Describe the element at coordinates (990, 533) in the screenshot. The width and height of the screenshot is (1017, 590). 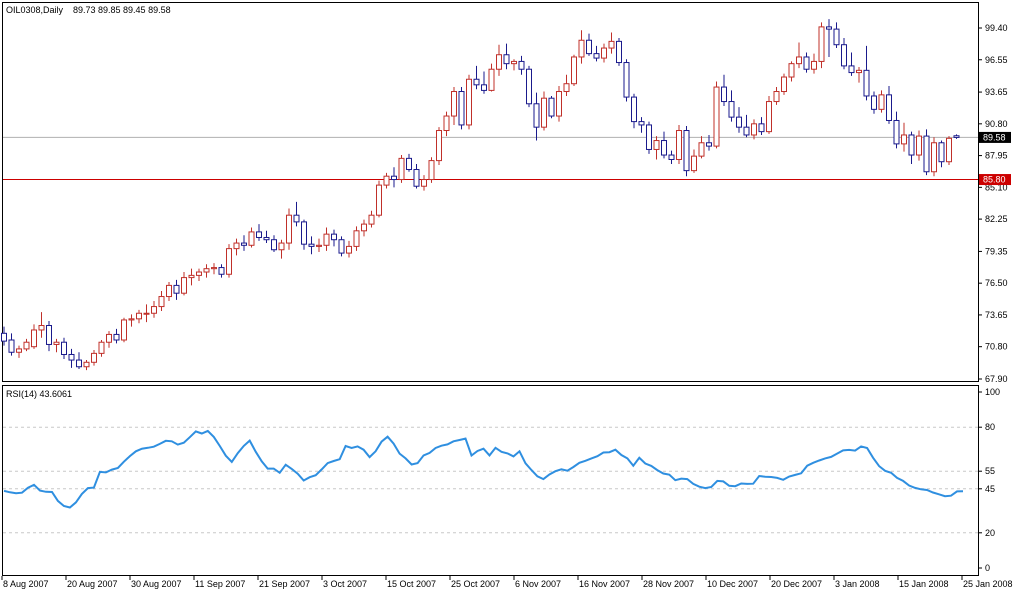
I see `rsi-tick-label: 20` at that location.